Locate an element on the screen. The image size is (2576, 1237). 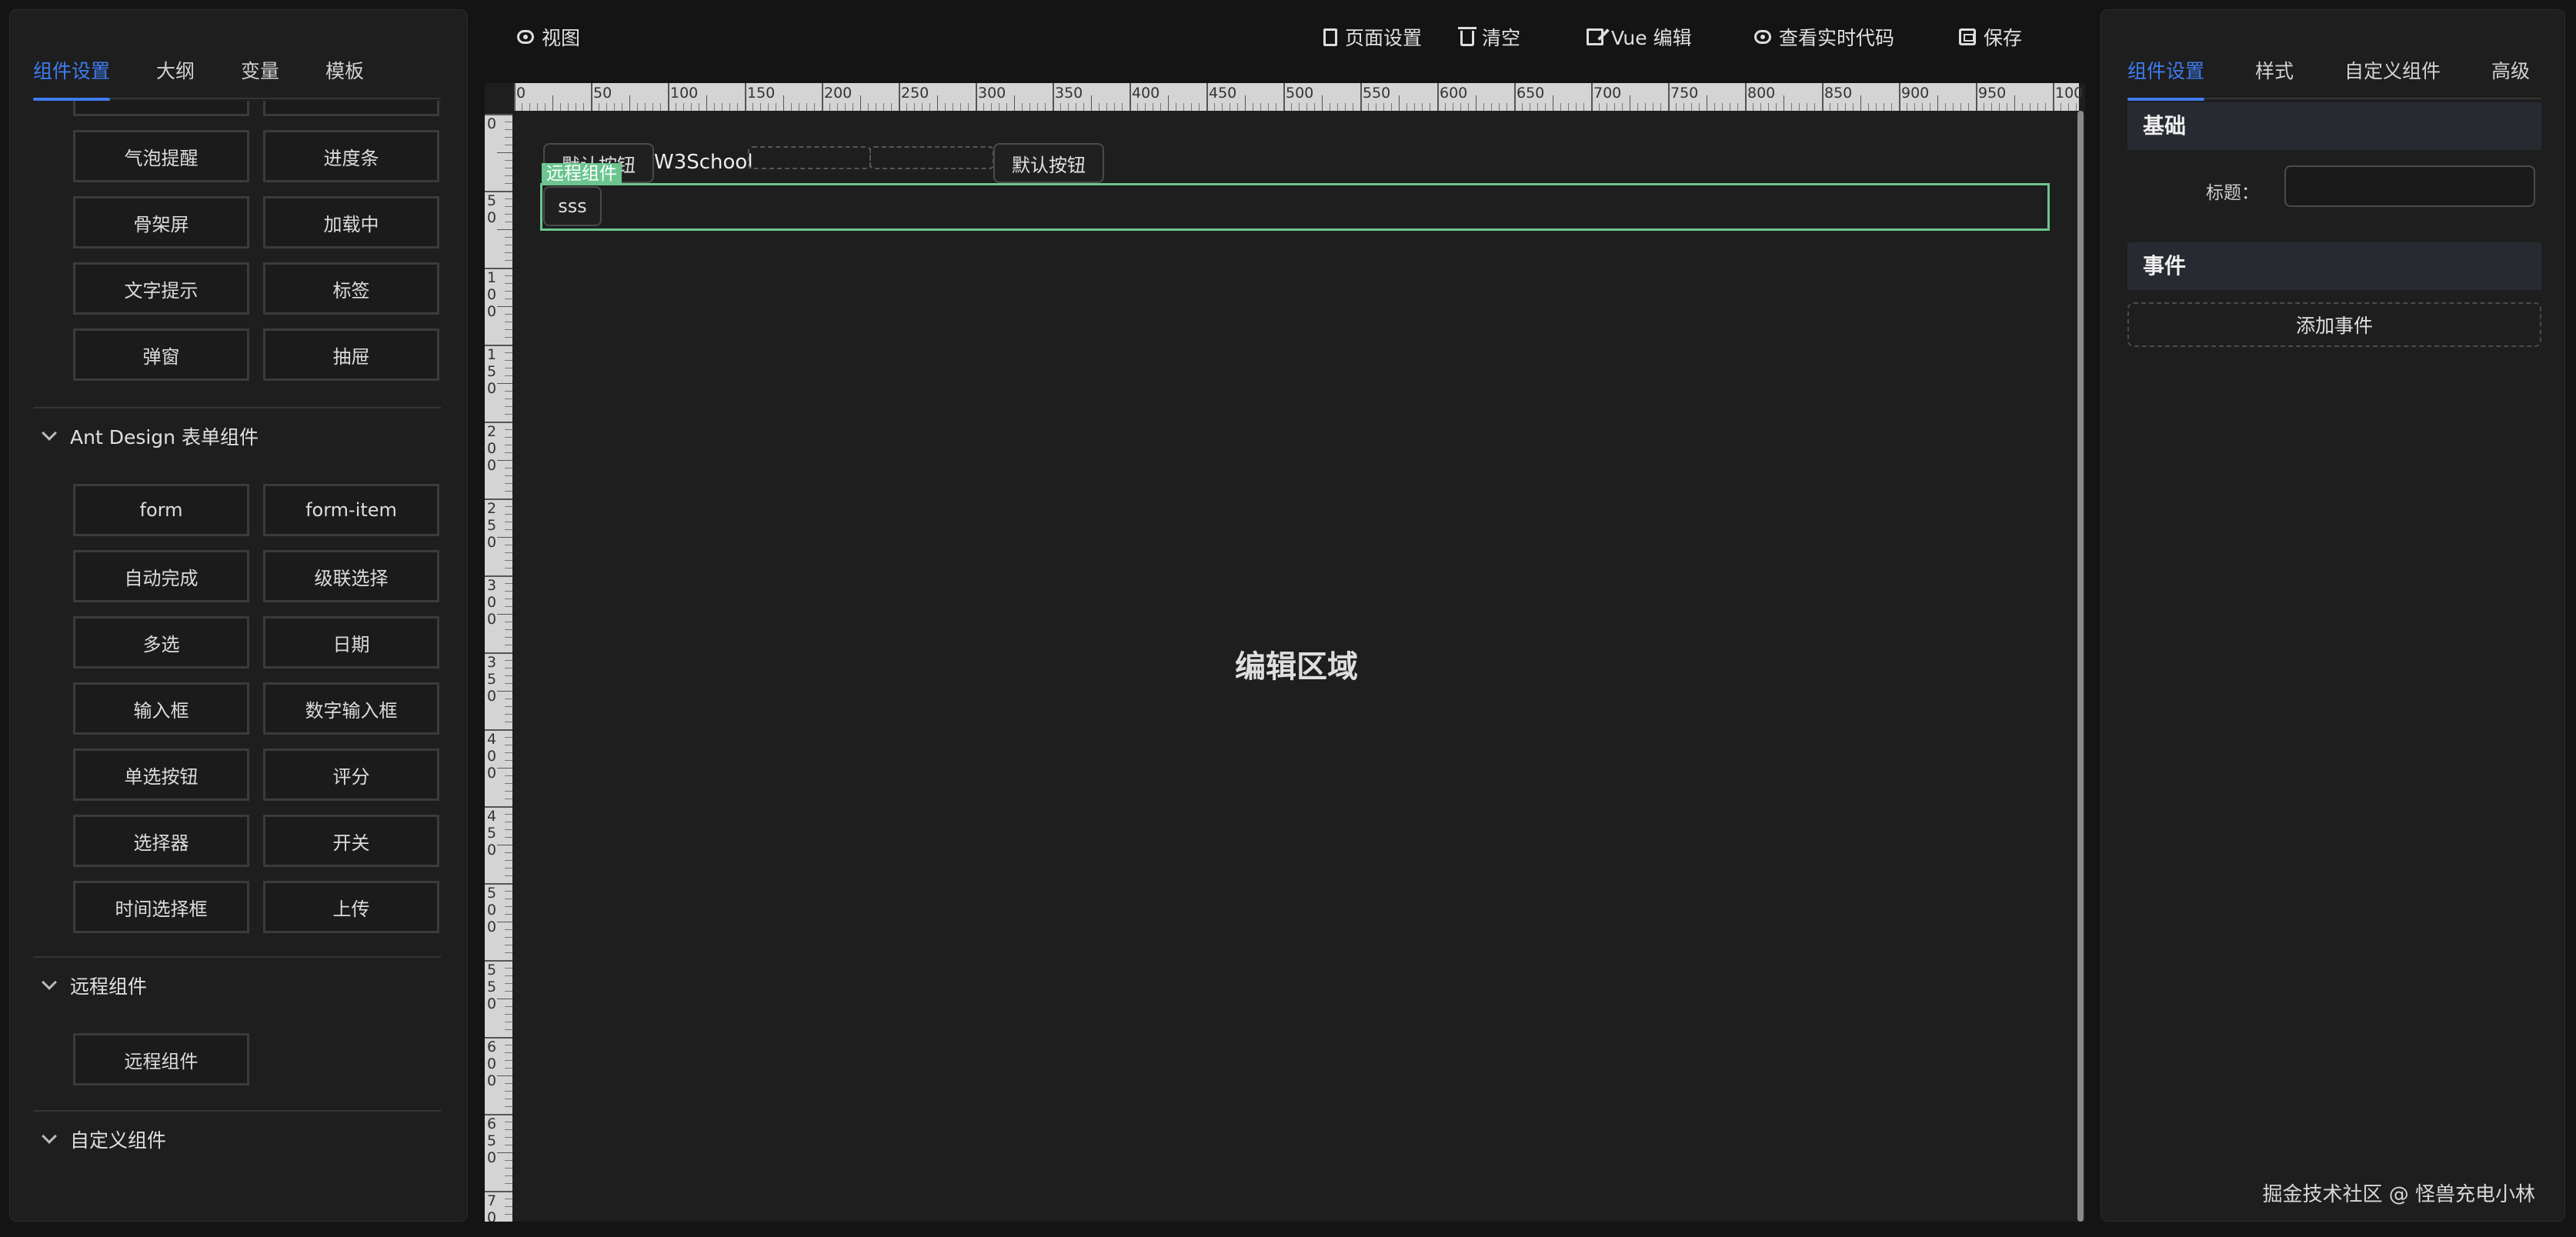
component-item-form-item: form-item is located at coordinates (351, 510).